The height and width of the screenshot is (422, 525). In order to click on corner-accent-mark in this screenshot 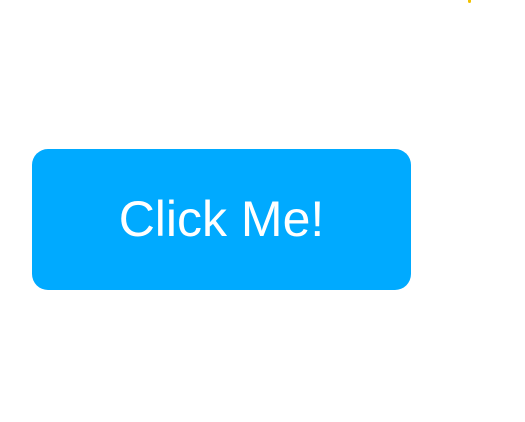, I will do `click(469, 1)`.